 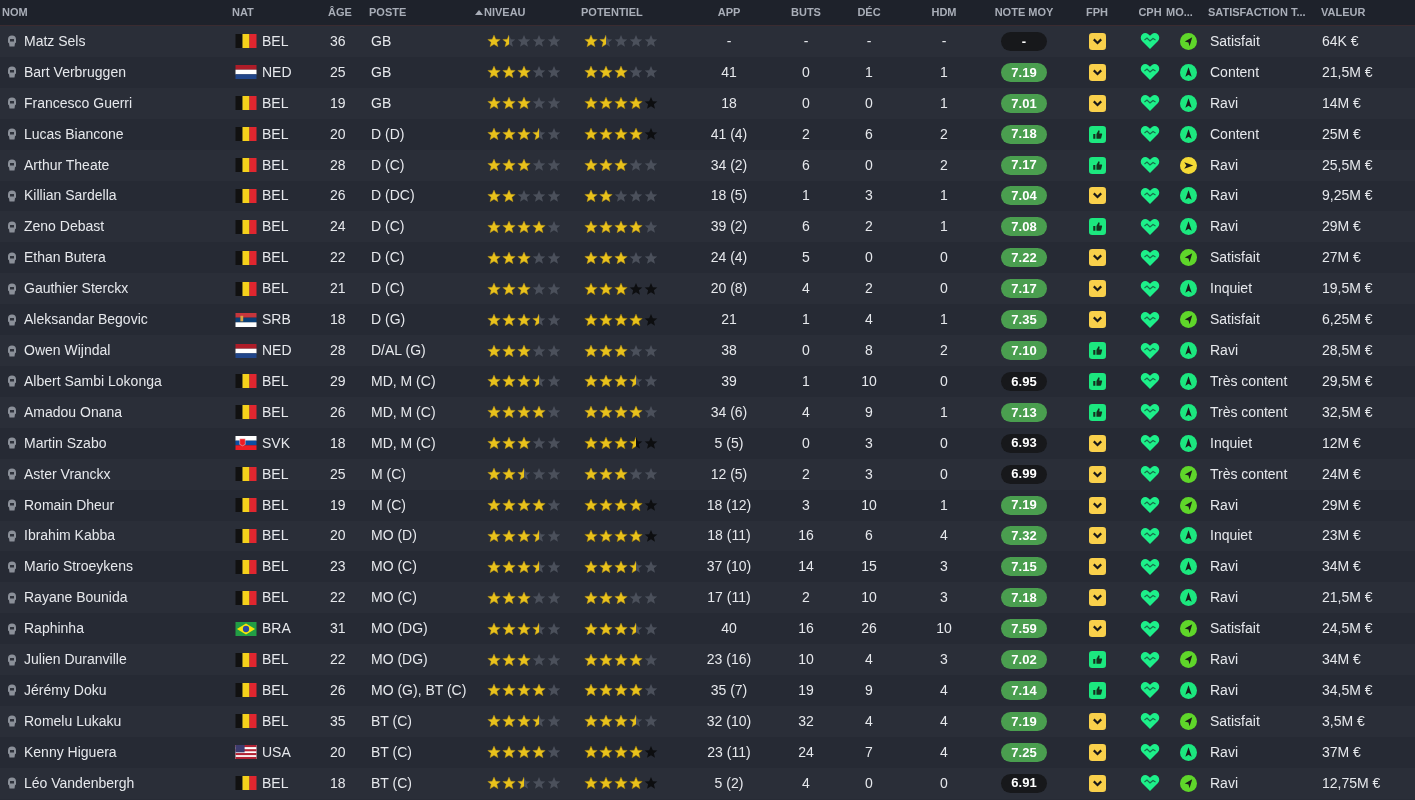 What do you see at coordinates (128, 783) in the screenshot?
I see `player-name: Léo Vandenbergh` at bounding box center [128, 783].